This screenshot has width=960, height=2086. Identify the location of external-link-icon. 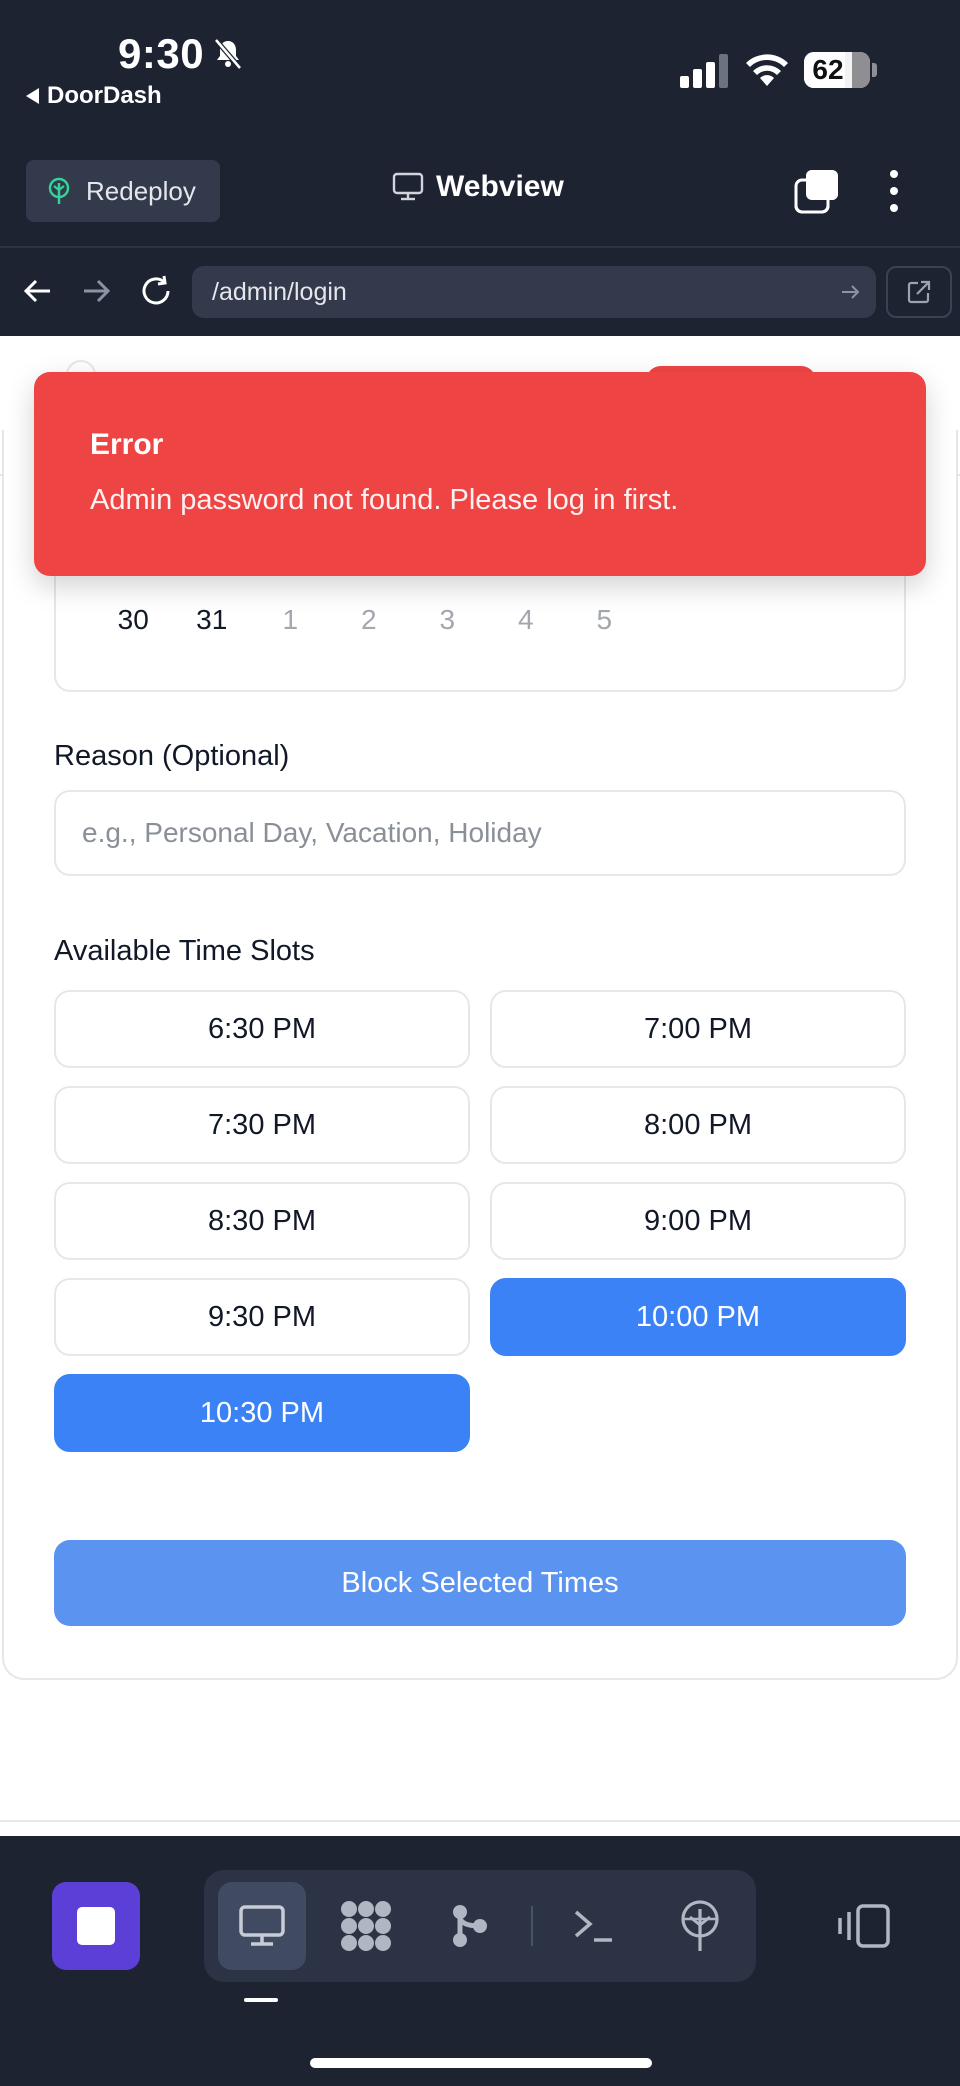
(919, 292).